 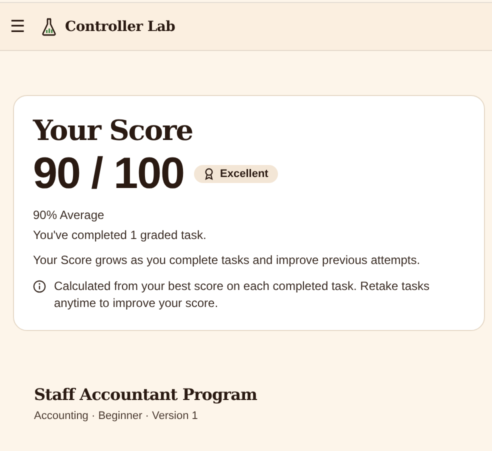 I want to click on excellent-badge: Excellent, so click(x=236, y=174).